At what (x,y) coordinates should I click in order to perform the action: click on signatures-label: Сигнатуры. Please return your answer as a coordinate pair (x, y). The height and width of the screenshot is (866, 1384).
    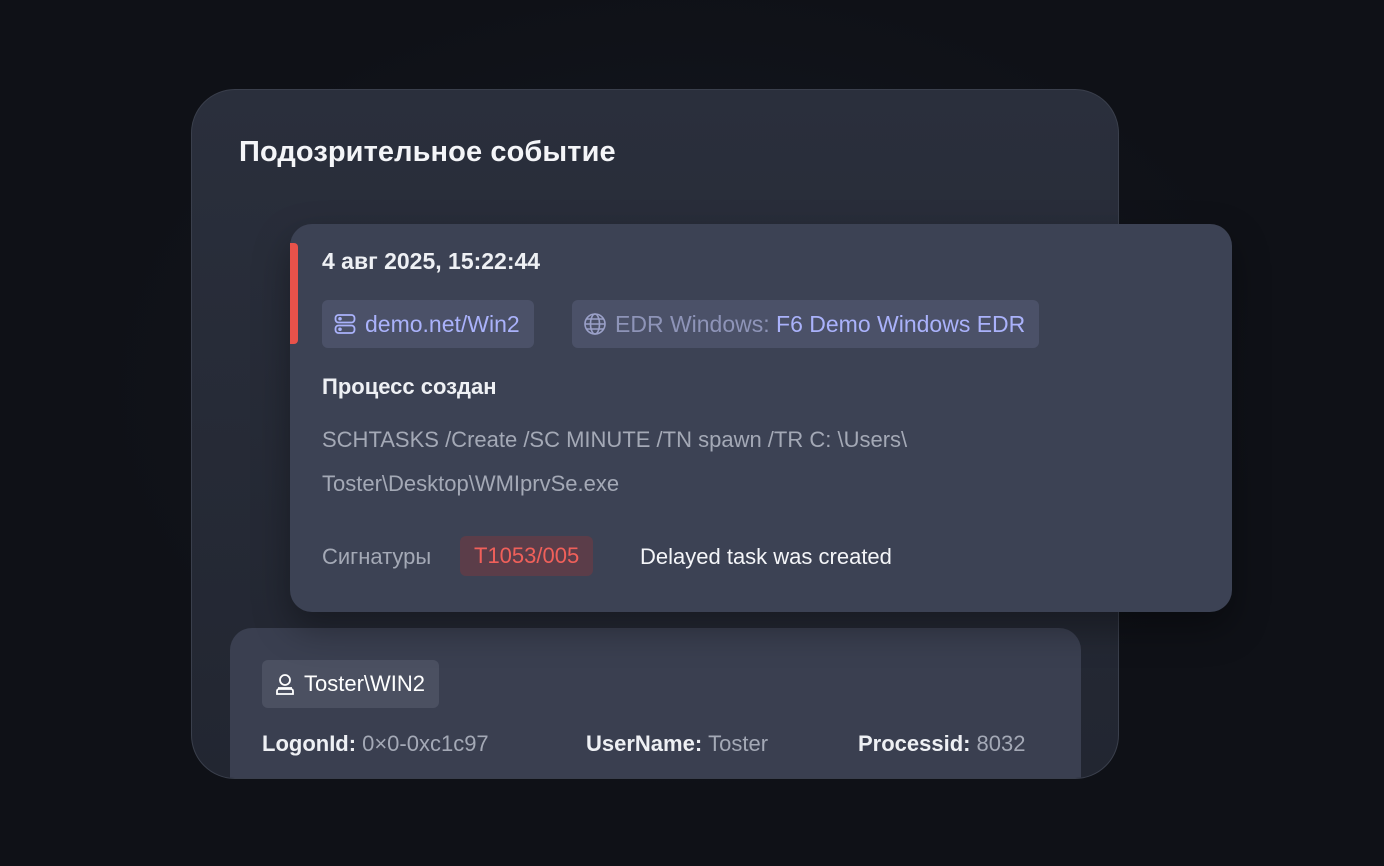
    Looking at the image, I should click on (377, 556).